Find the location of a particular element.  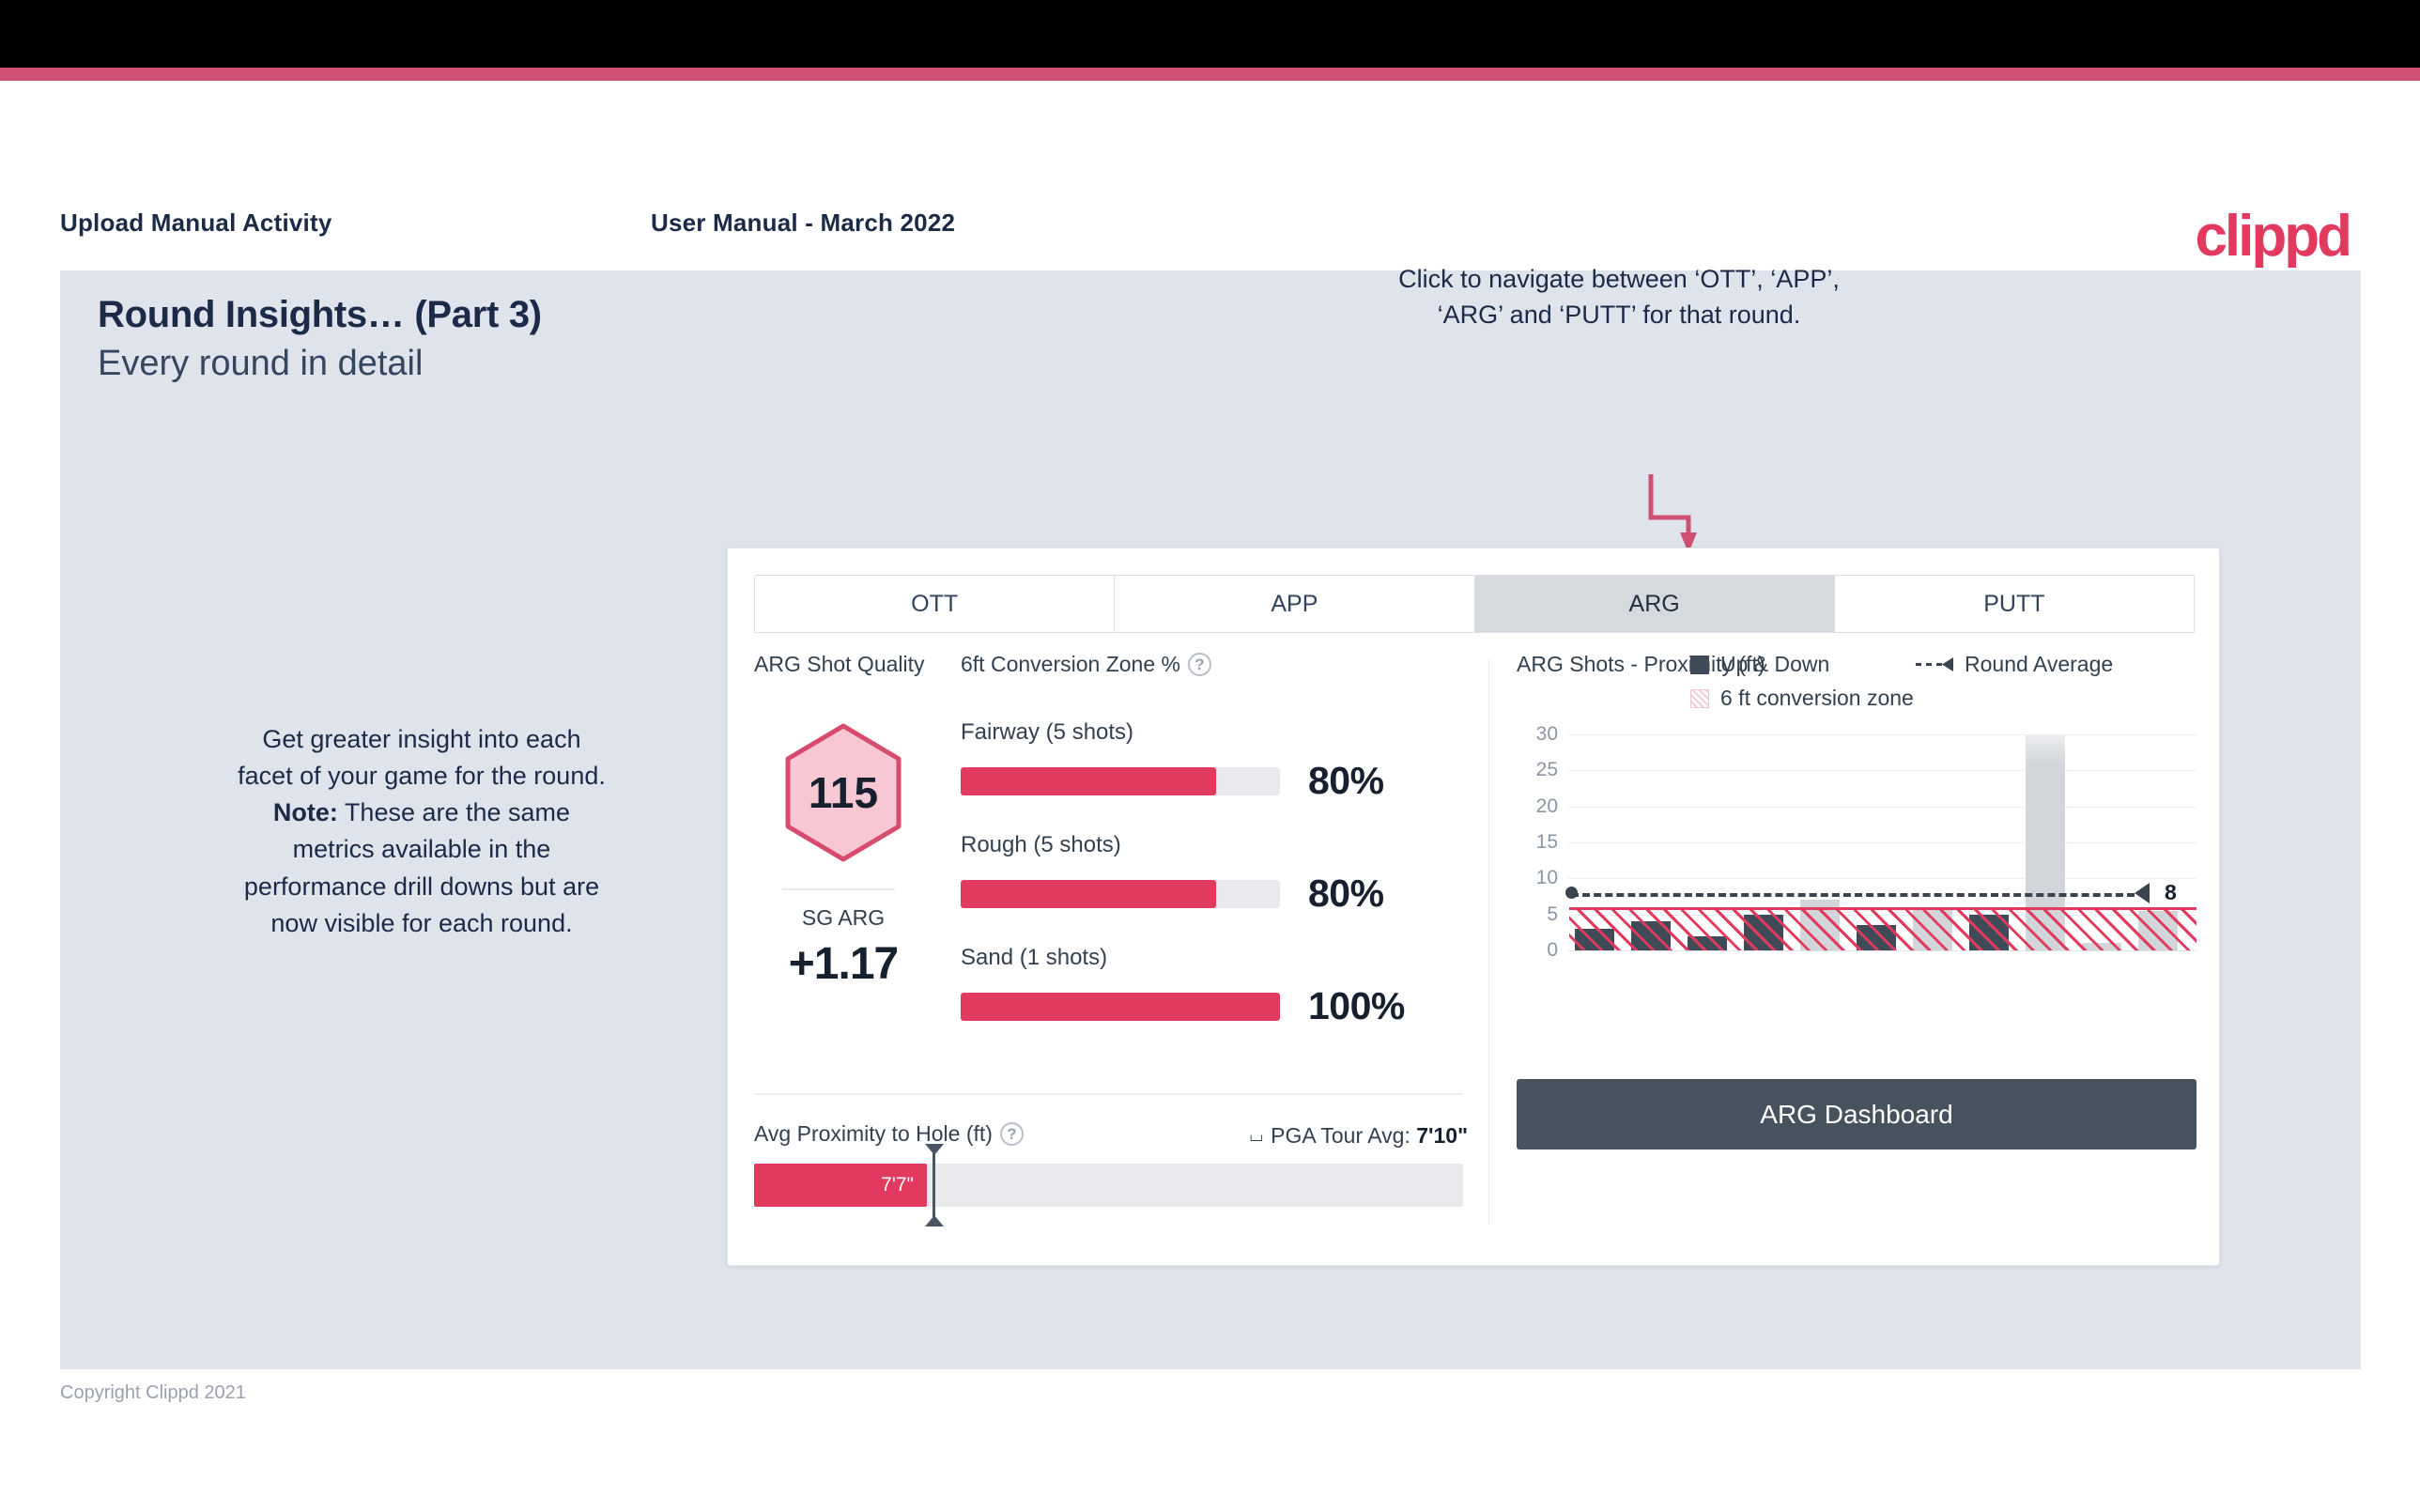

hatch-swatch-icon is located at coordinates (1699, 698).